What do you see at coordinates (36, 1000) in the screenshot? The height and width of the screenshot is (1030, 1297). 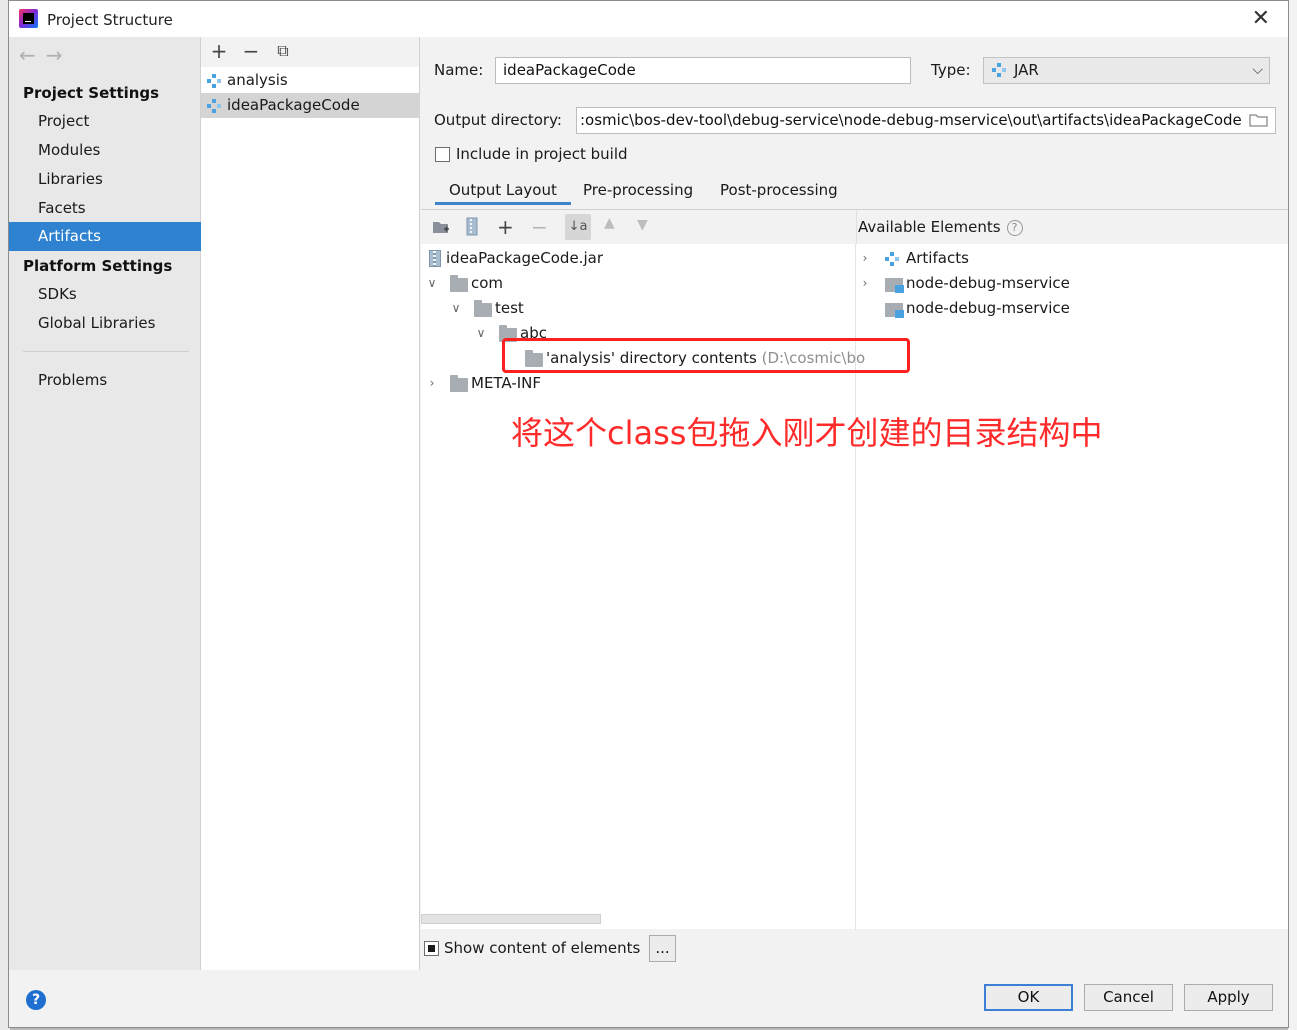 I see `help-icon: ?` at bounding box center [36, 1000].